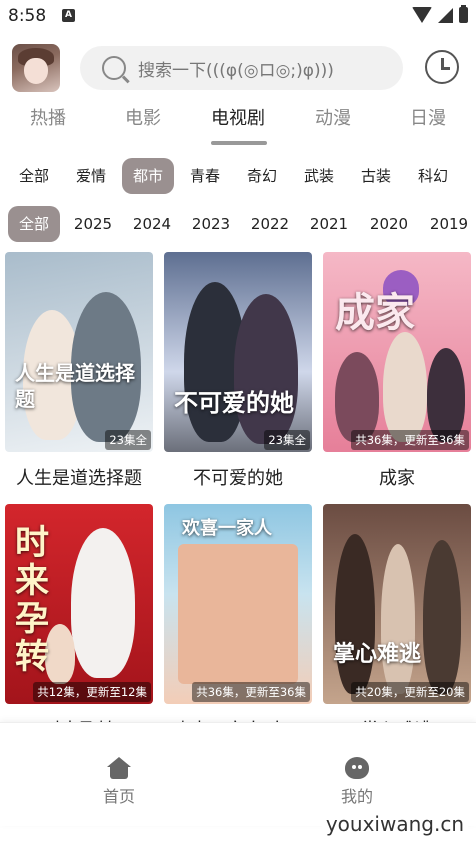 The height and width of the screenshot is (846, 476). I want to click on year-filter: 全部 2025 2024 2023 2022 2021 2020 2019, so click(238, 225).